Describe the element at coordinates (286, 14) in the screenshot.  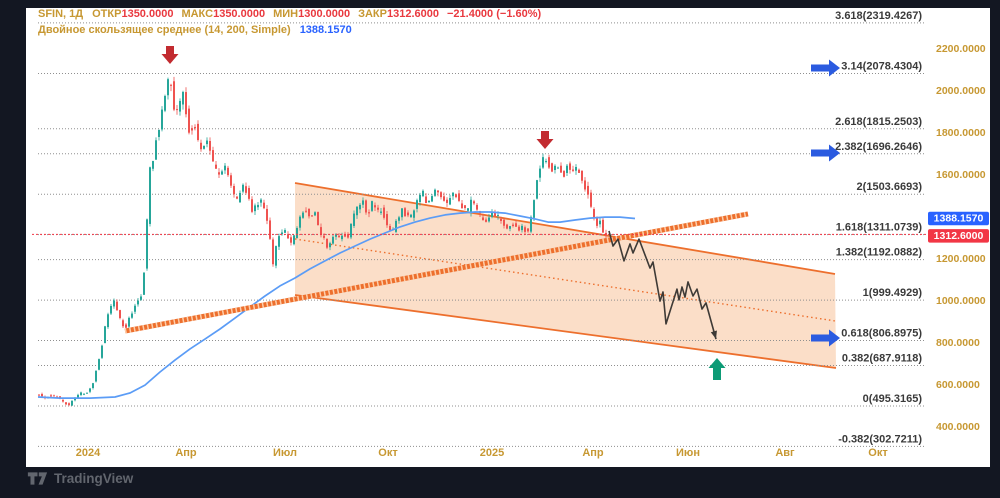
I see `low-label: МИН` at that location.